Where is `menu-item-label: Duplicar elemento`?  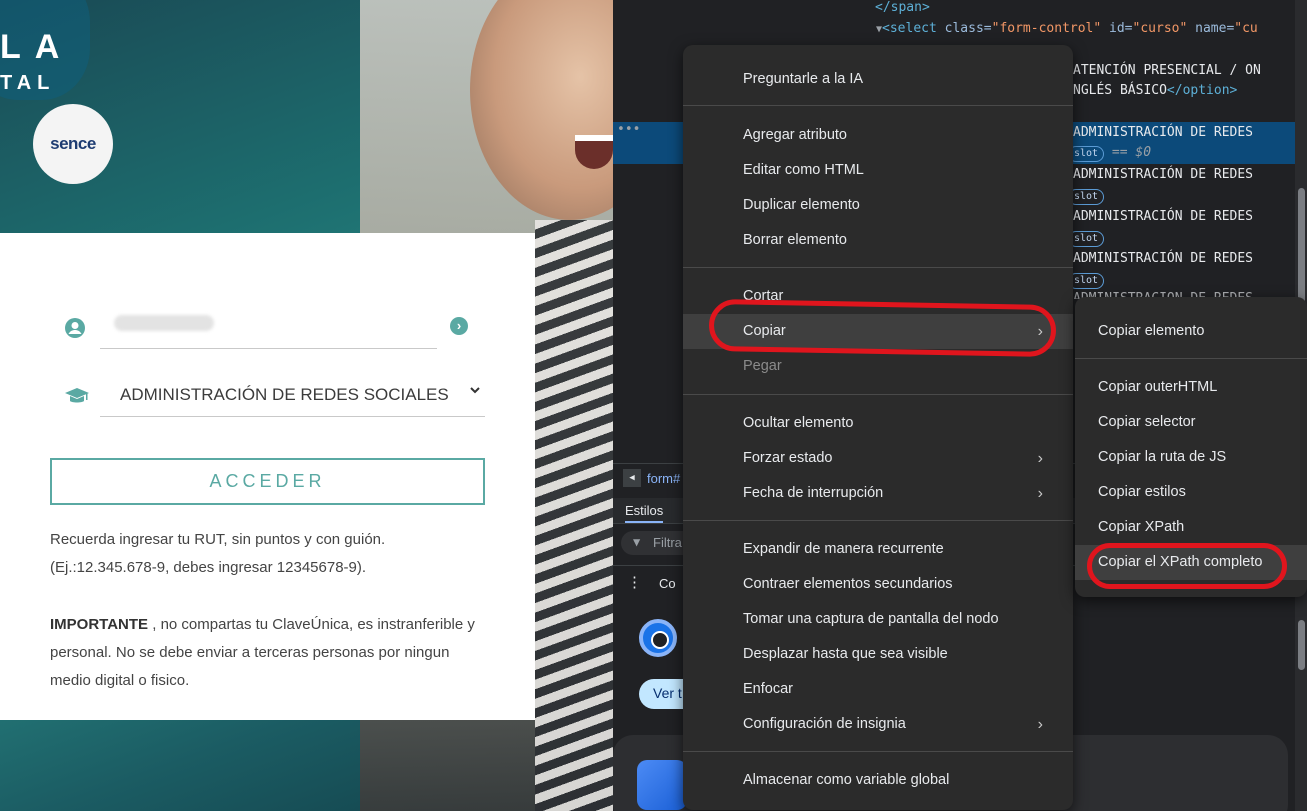
menu-item-label: Duplicar elemento is located at coordinates (801, 205).